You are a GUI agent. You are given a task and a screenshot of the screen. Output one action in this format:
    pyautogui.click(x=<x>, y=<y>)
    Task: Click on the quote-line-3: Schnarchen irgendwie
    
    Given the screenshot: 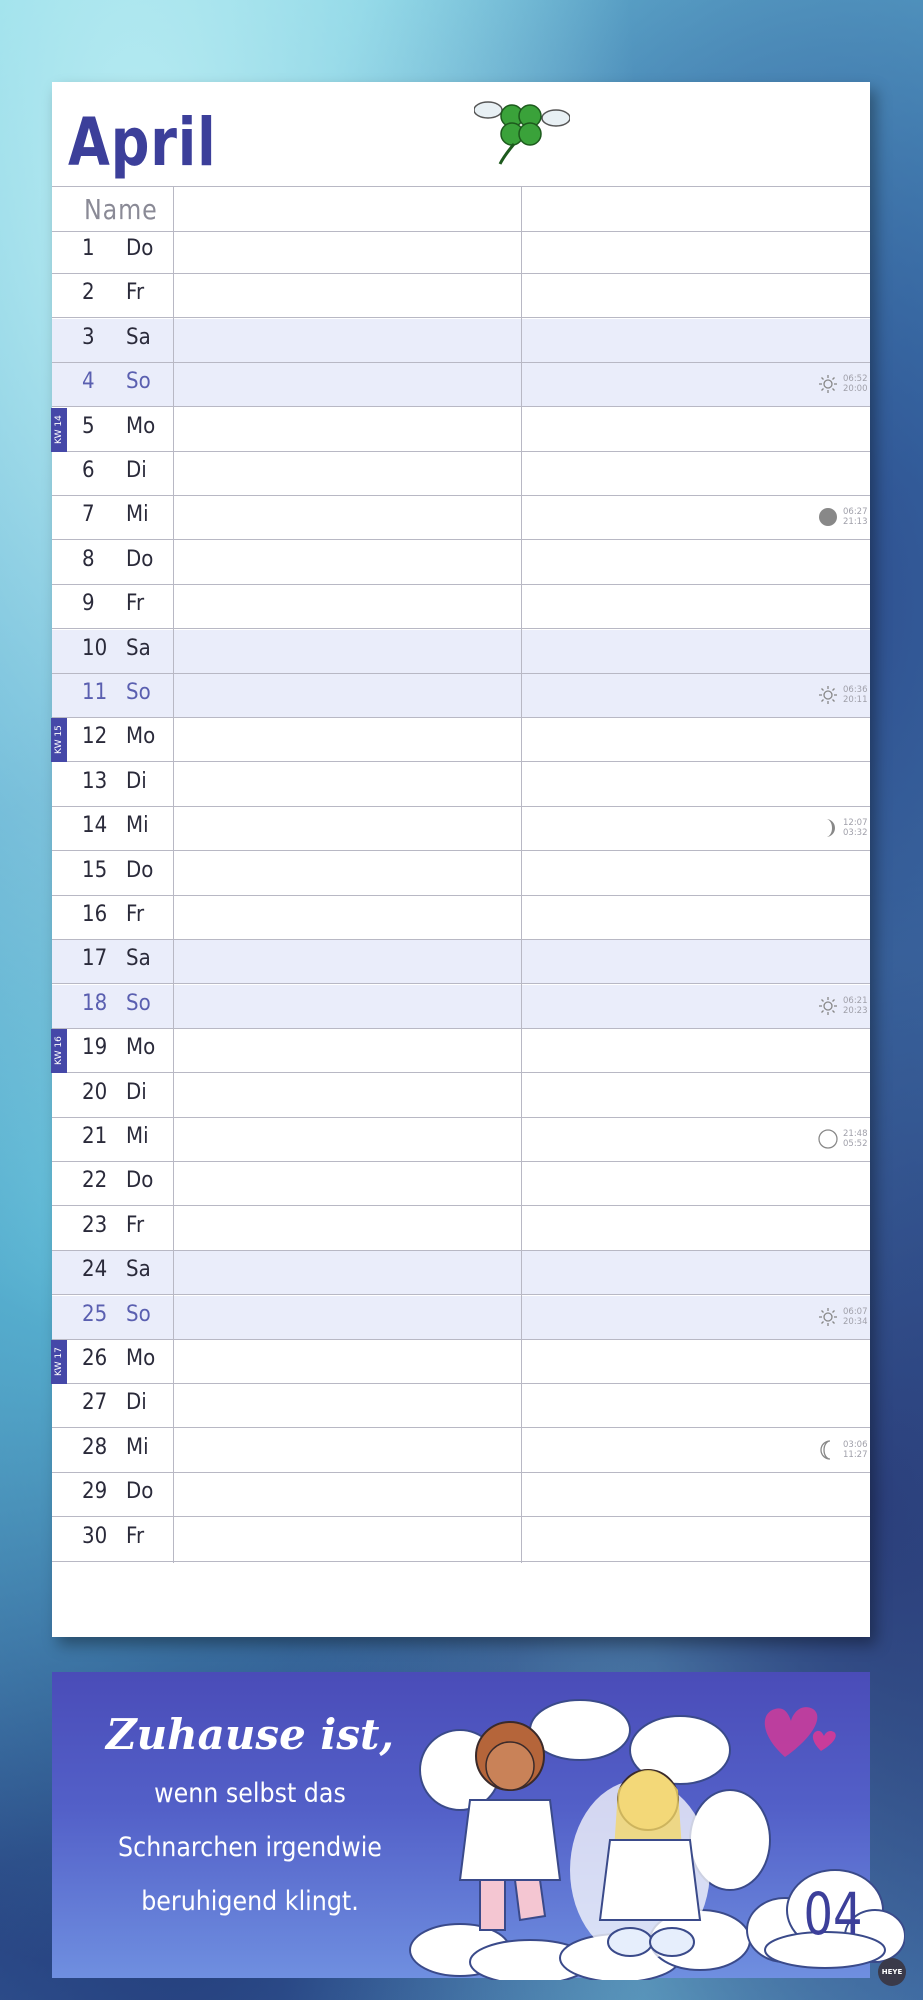 What is the action you would take?
    pyautogui.click(x=250, y=1847)
    